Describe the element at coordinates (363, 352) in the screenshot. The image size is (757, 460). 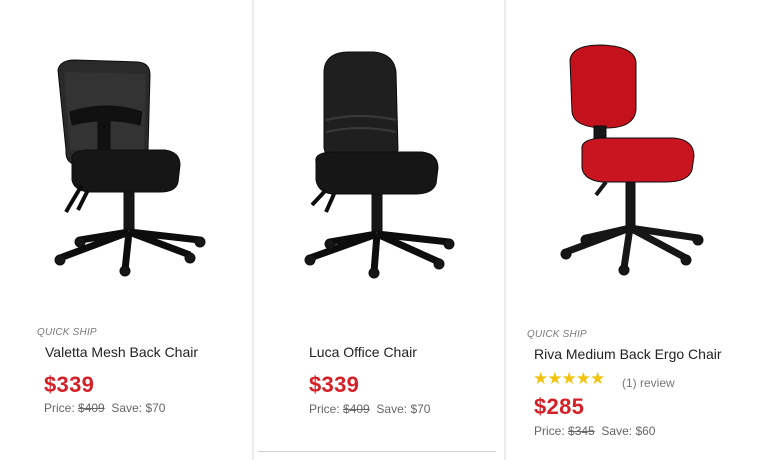
I see `product-name: Luca Office Chair` at that location.